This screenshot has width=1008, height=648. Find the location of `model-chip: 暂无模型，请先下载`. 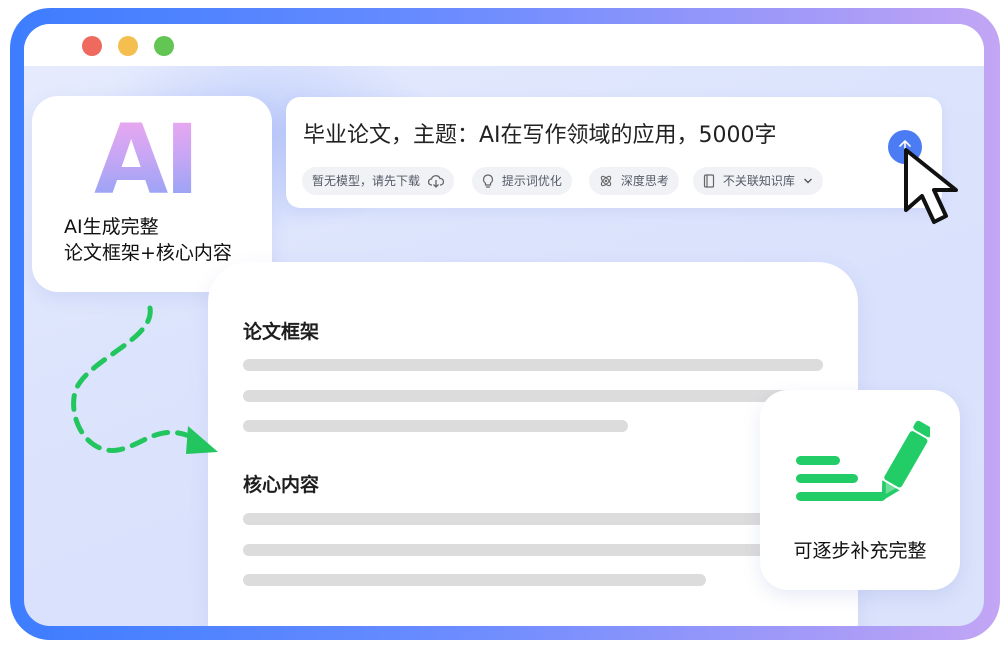

model-chip: 暂无模型，请先下载 is located at coordinates (378, 181).